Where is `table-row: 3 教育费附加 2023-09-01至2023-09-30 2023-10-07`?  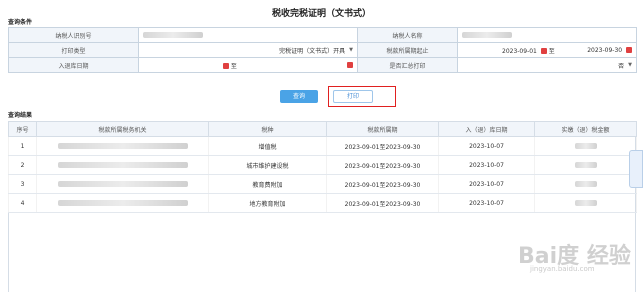
table-row: 3 教育费附加 2023-09-01至2023-09-30 2023-10-07 is located at coordinates (322, 184).